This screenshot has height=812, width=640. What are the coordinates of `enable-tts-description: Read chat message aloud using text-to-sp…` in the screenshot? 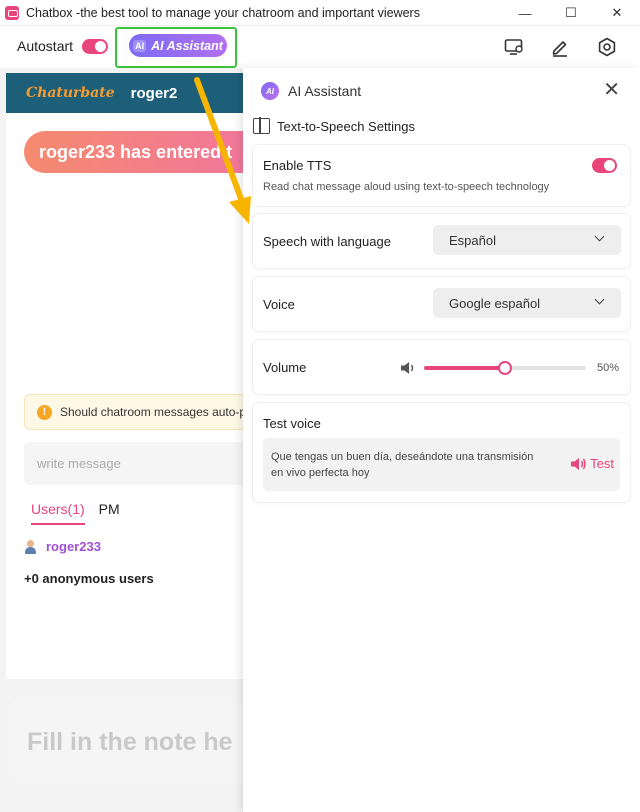 It's located at (406, 187).